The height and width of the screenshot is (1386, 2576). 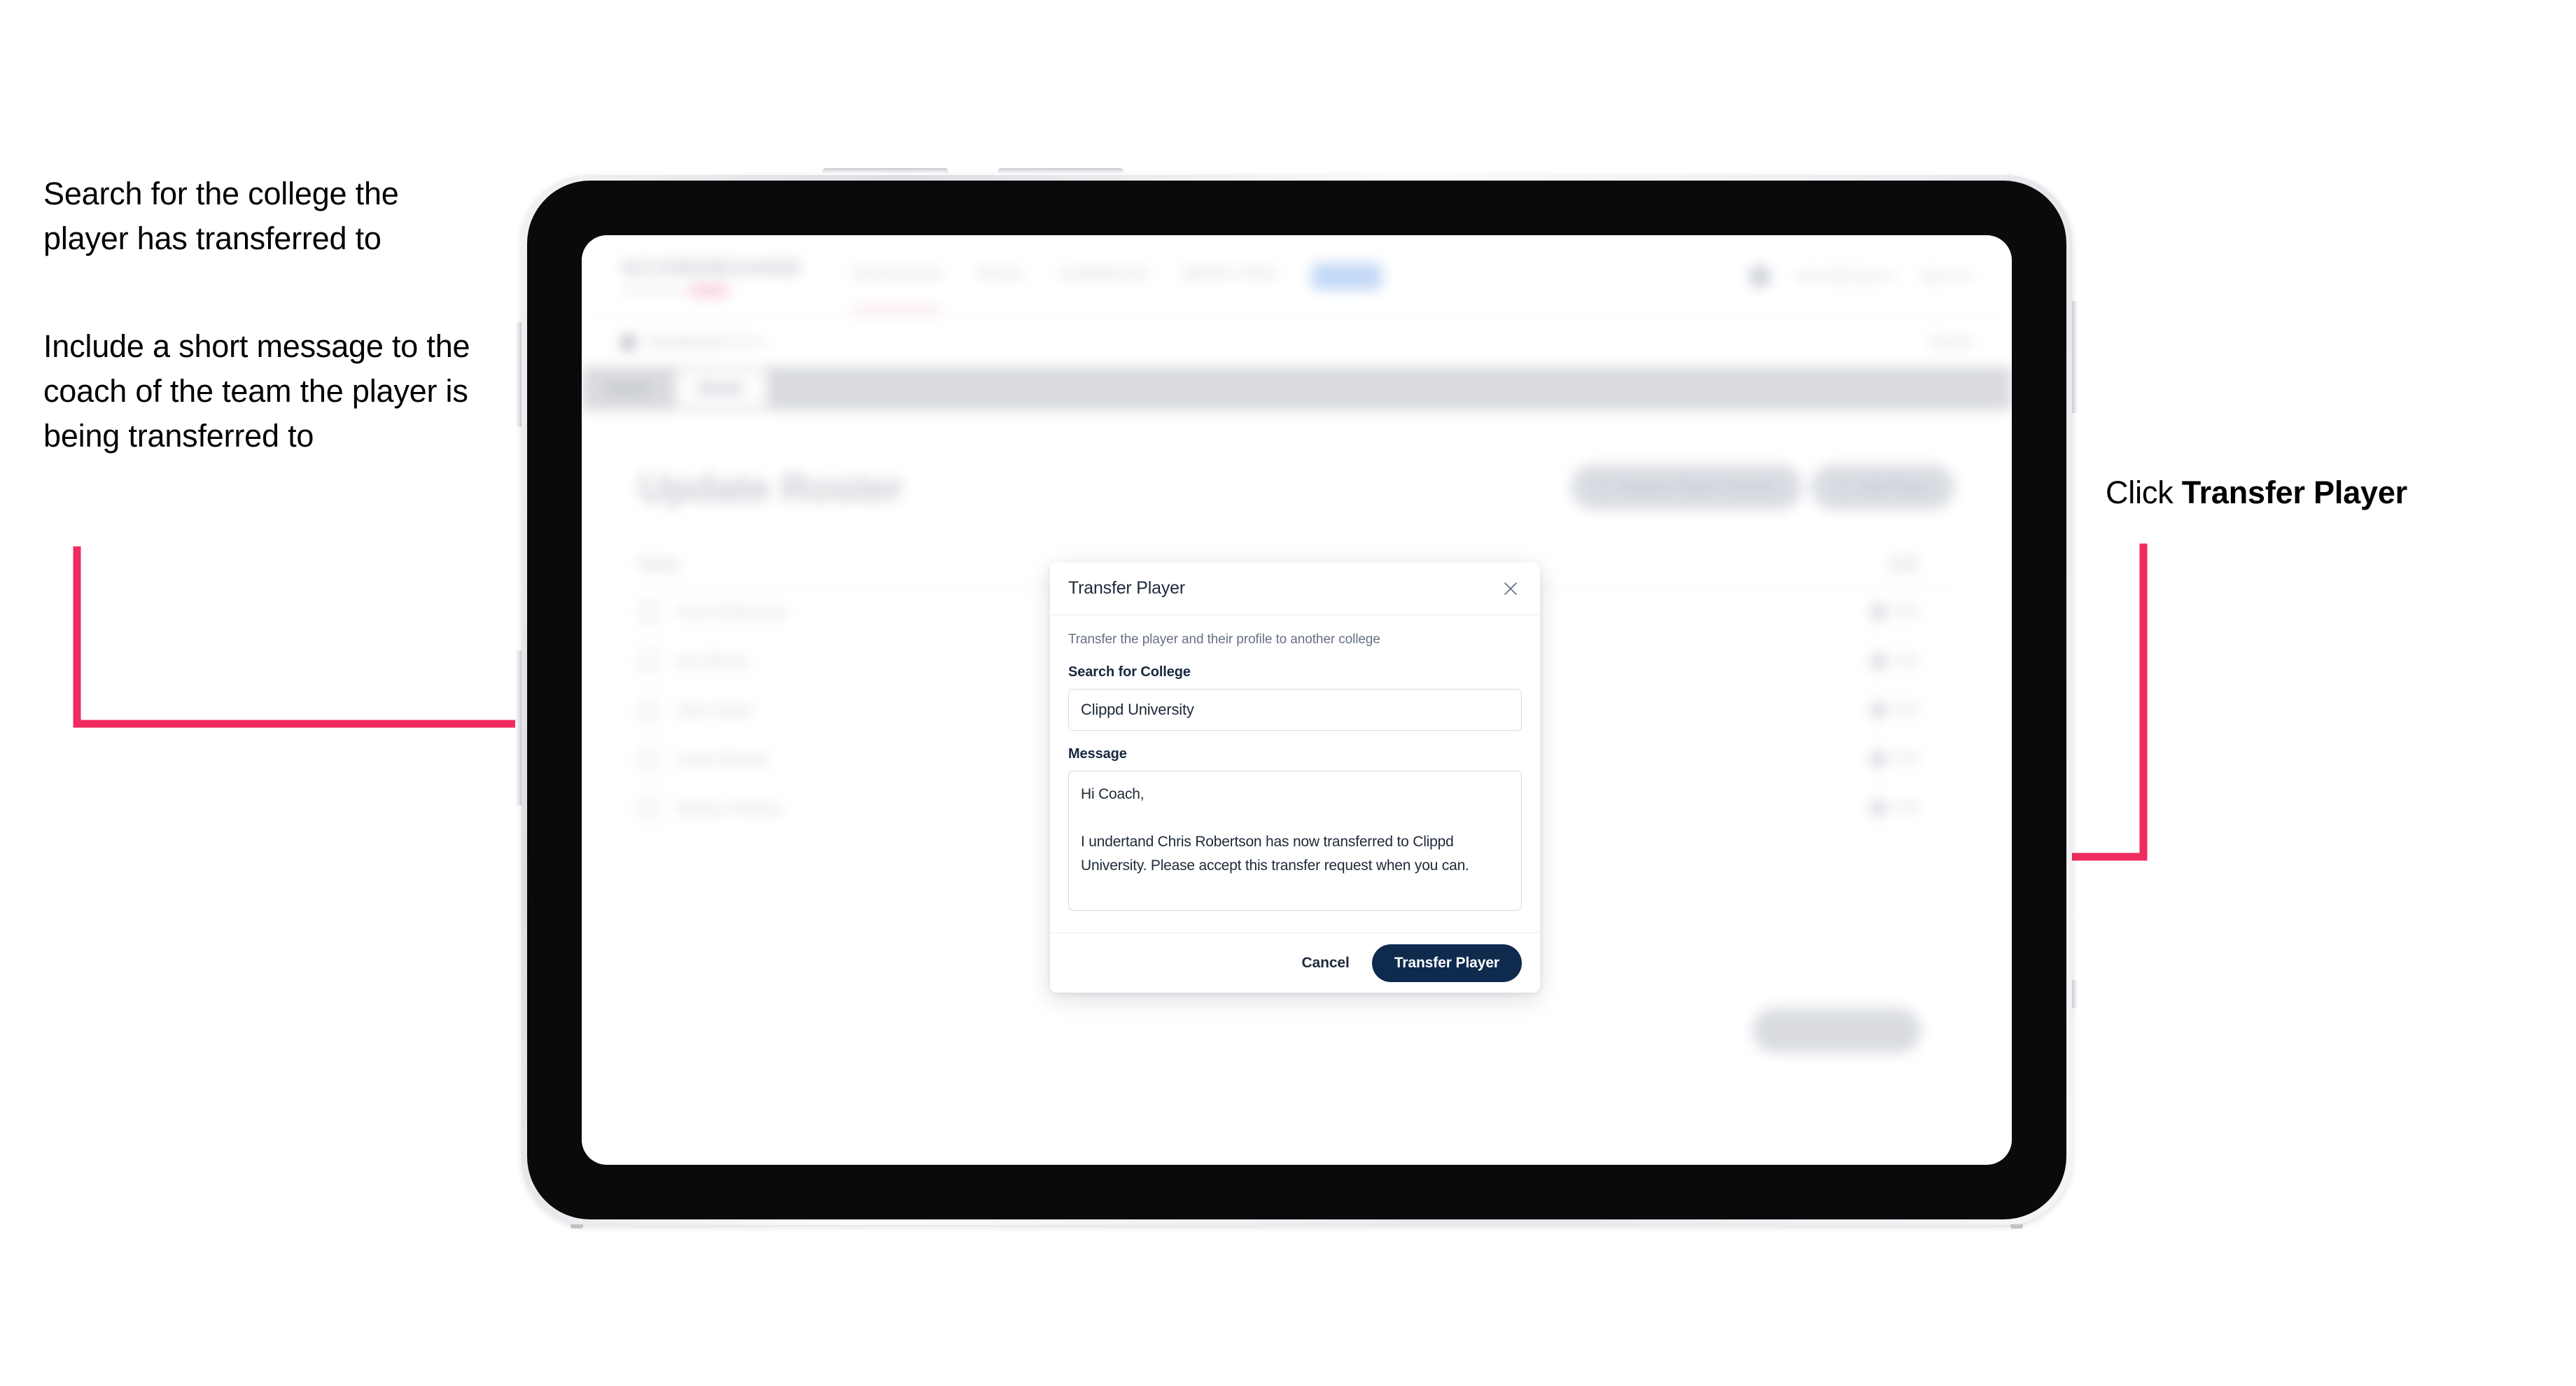 What do you see at coordinates (1325, 963) in the screenshot?
I see `cancel-button: Cancel` at bounding box center [1325, 963].